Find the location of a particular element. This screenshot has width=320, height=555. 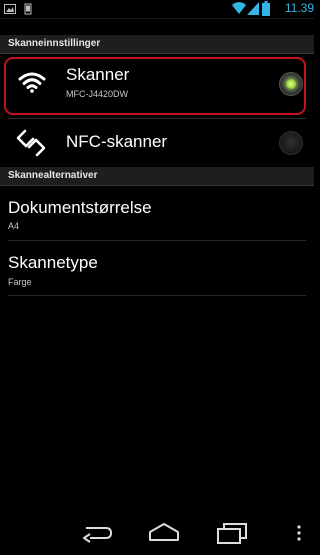

scan-type-value: Farge is located at coordinates (20, 282).